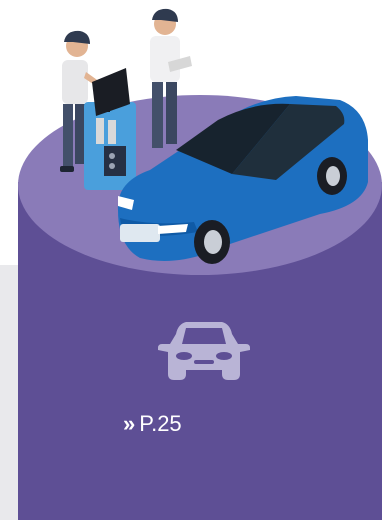  What do you see at coordinates (171, 78) in the screenshot?
I see `technician-right` at bounding box center [171, 78].